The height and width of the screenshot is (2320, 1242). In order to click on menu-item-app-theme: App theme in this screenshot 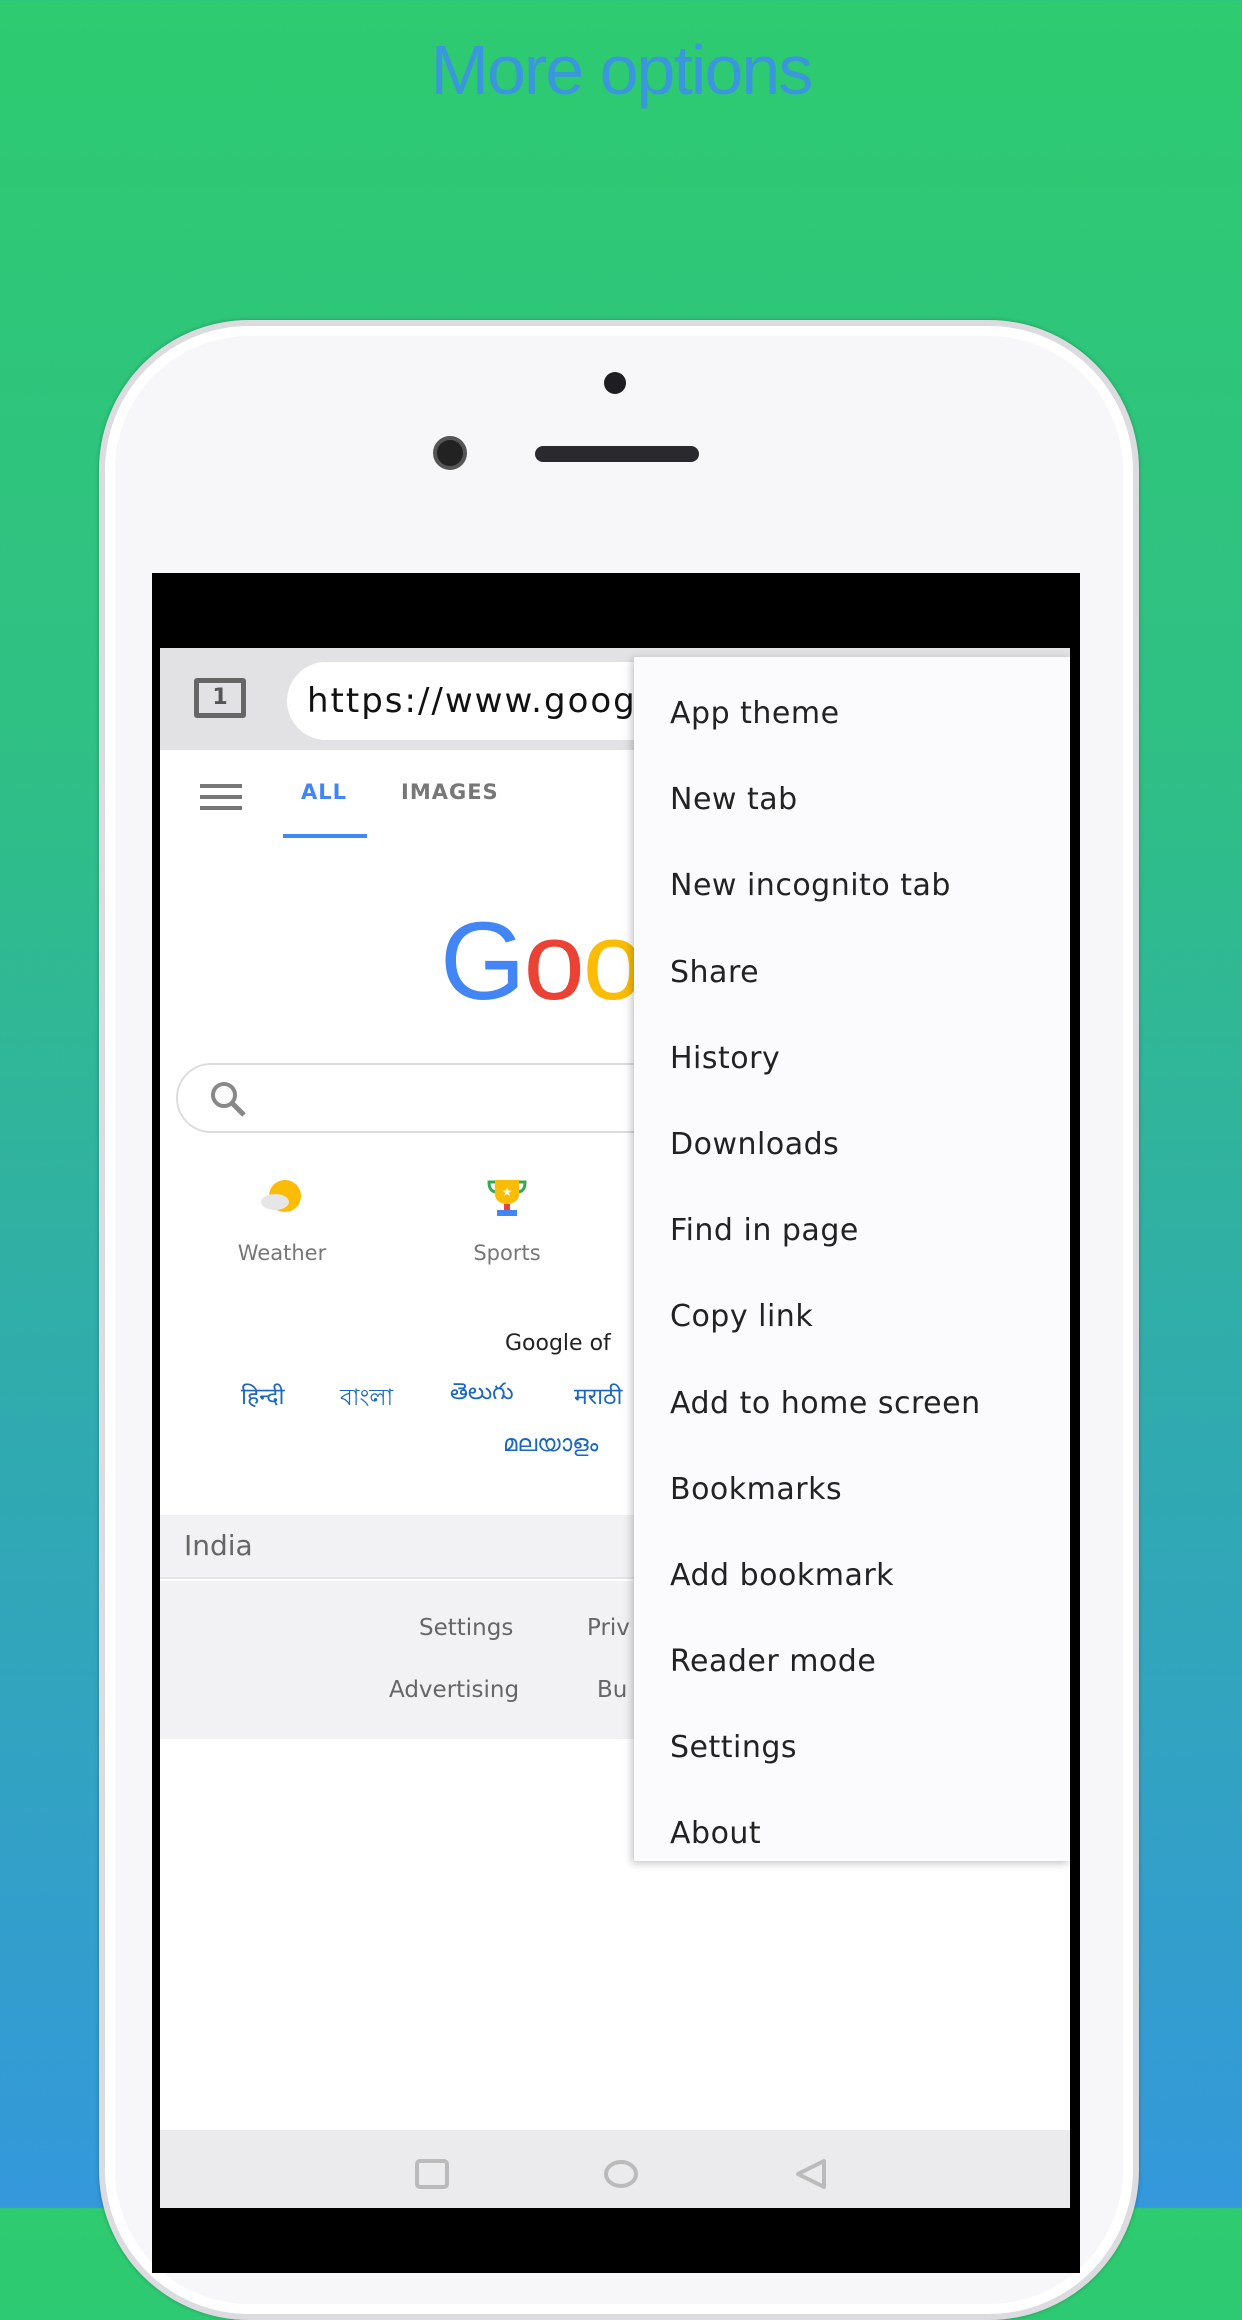, I will do `click(852, 714)`.